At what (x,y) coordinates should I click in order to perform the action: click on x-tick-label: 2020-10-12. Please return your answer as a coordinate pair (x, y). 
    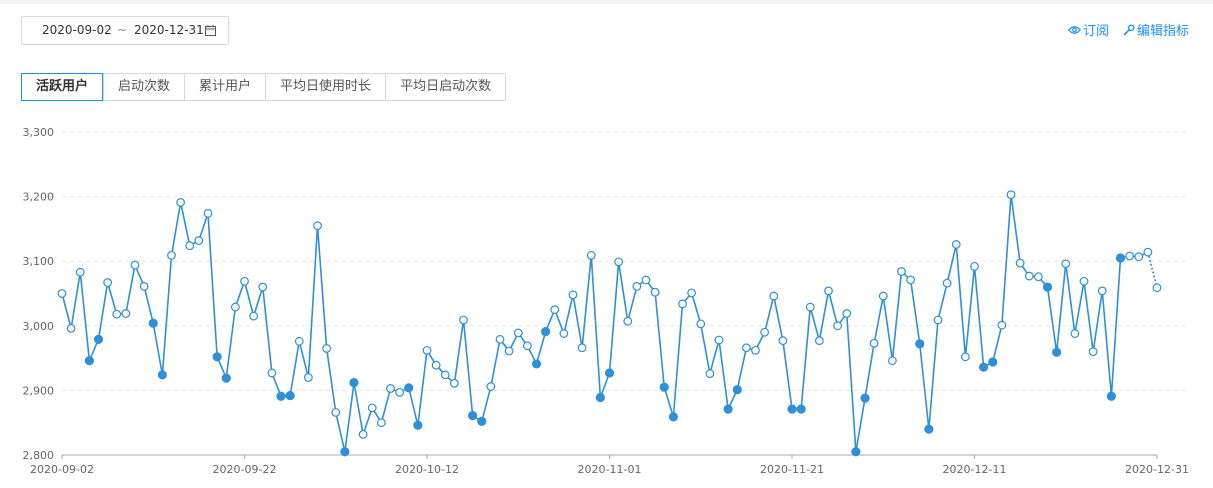
    Looking at the image, I should click on (427, 469).